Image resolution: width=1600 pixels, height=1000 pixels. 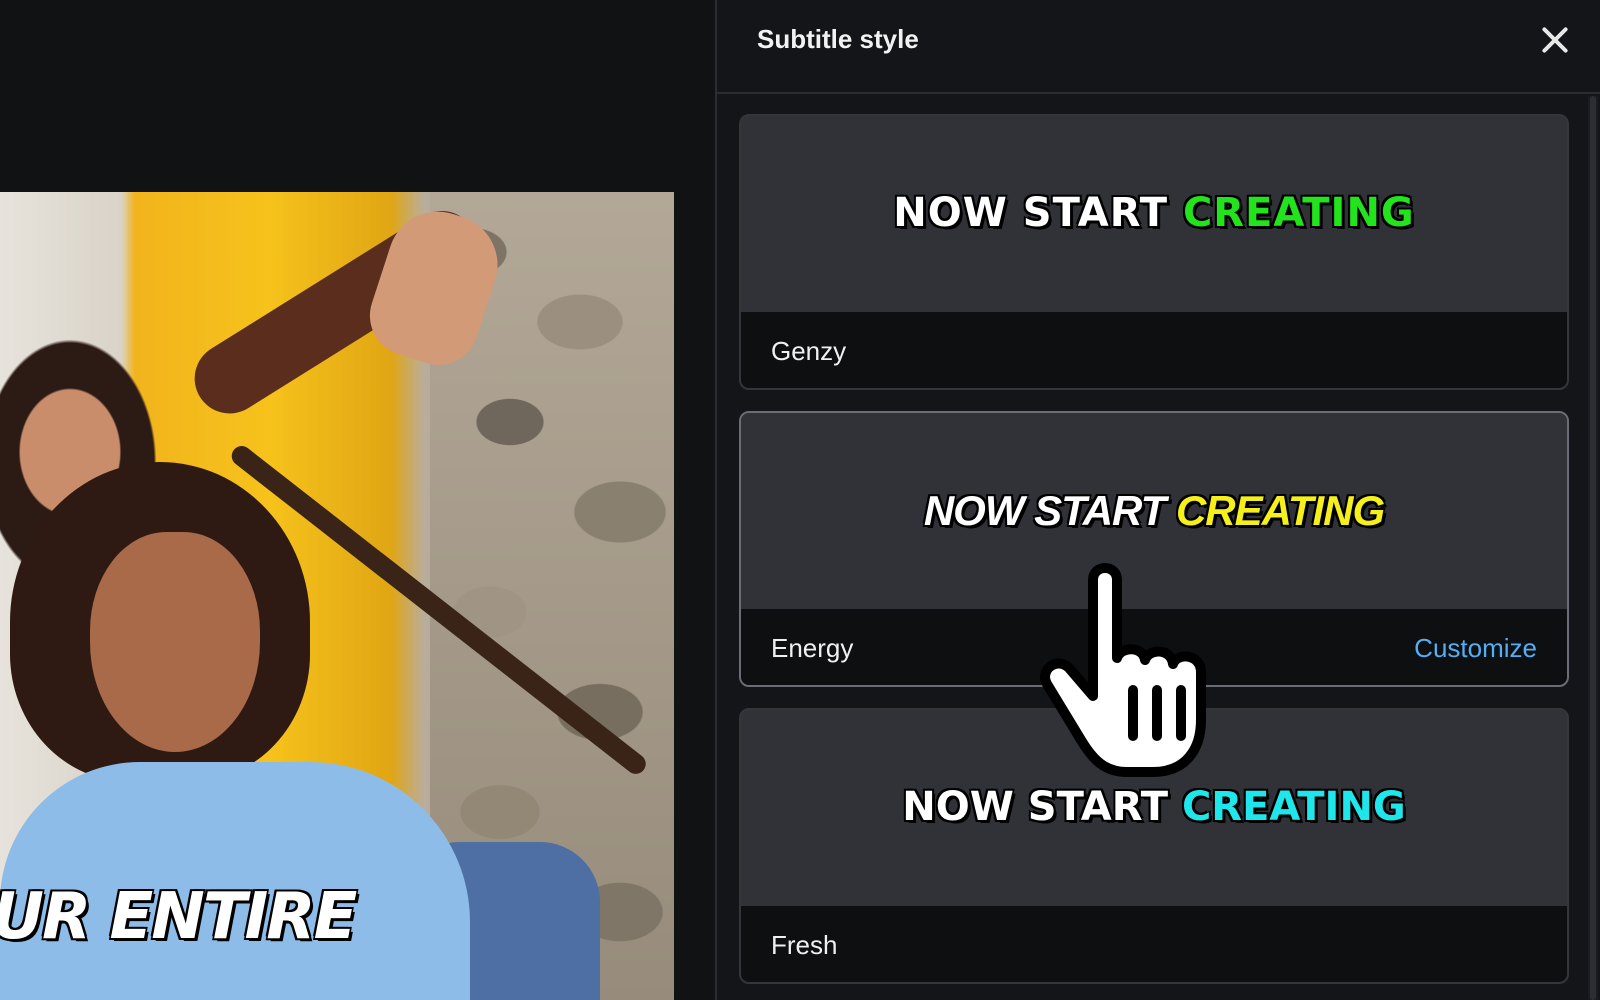 I want to click on panel-header: Subtitle style, so click(x=1158, y=47).